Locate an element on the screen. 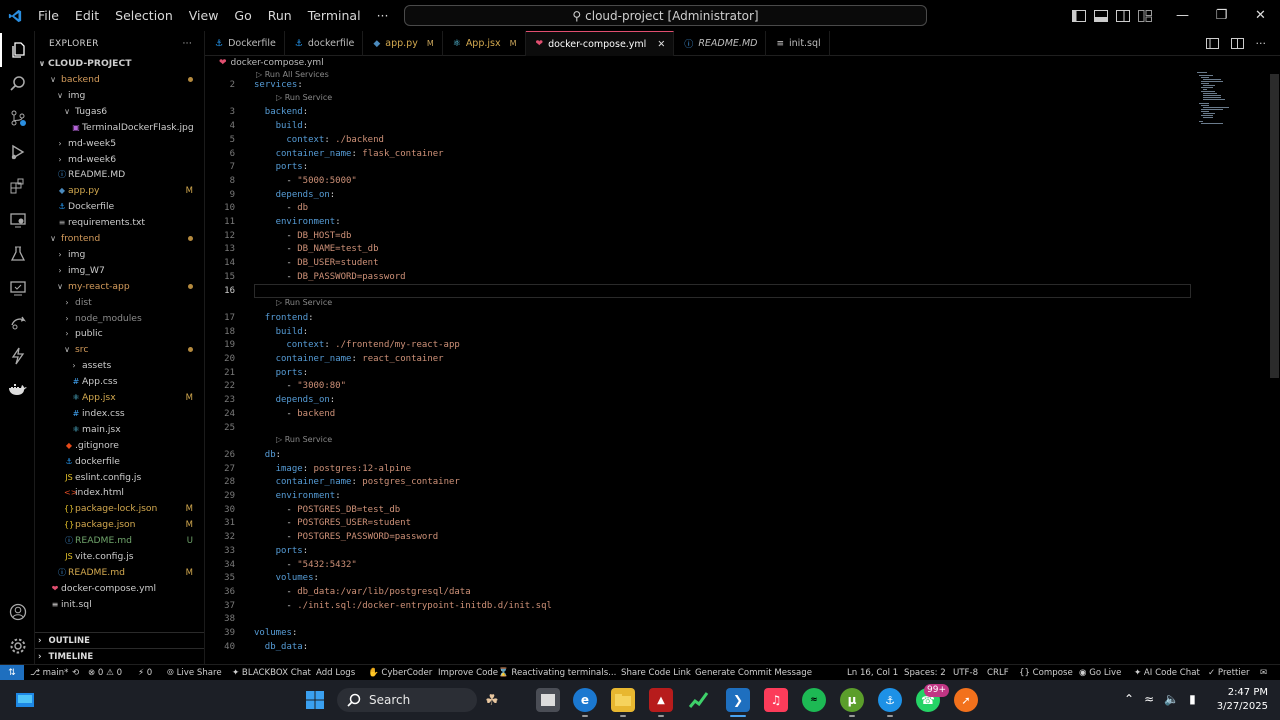 The height and width of the screenshot is (720, 1280). tree-file: ◆ app.py M is located at coordinates (119, 191).